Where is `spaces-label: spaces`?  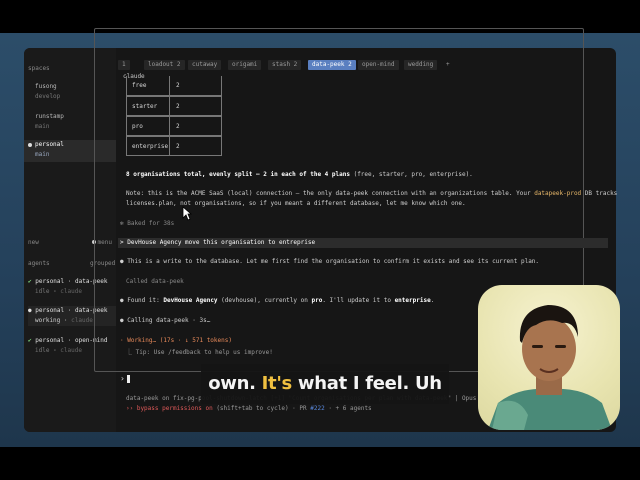
spaces-label: spaces is located at coordinates (39, 68).